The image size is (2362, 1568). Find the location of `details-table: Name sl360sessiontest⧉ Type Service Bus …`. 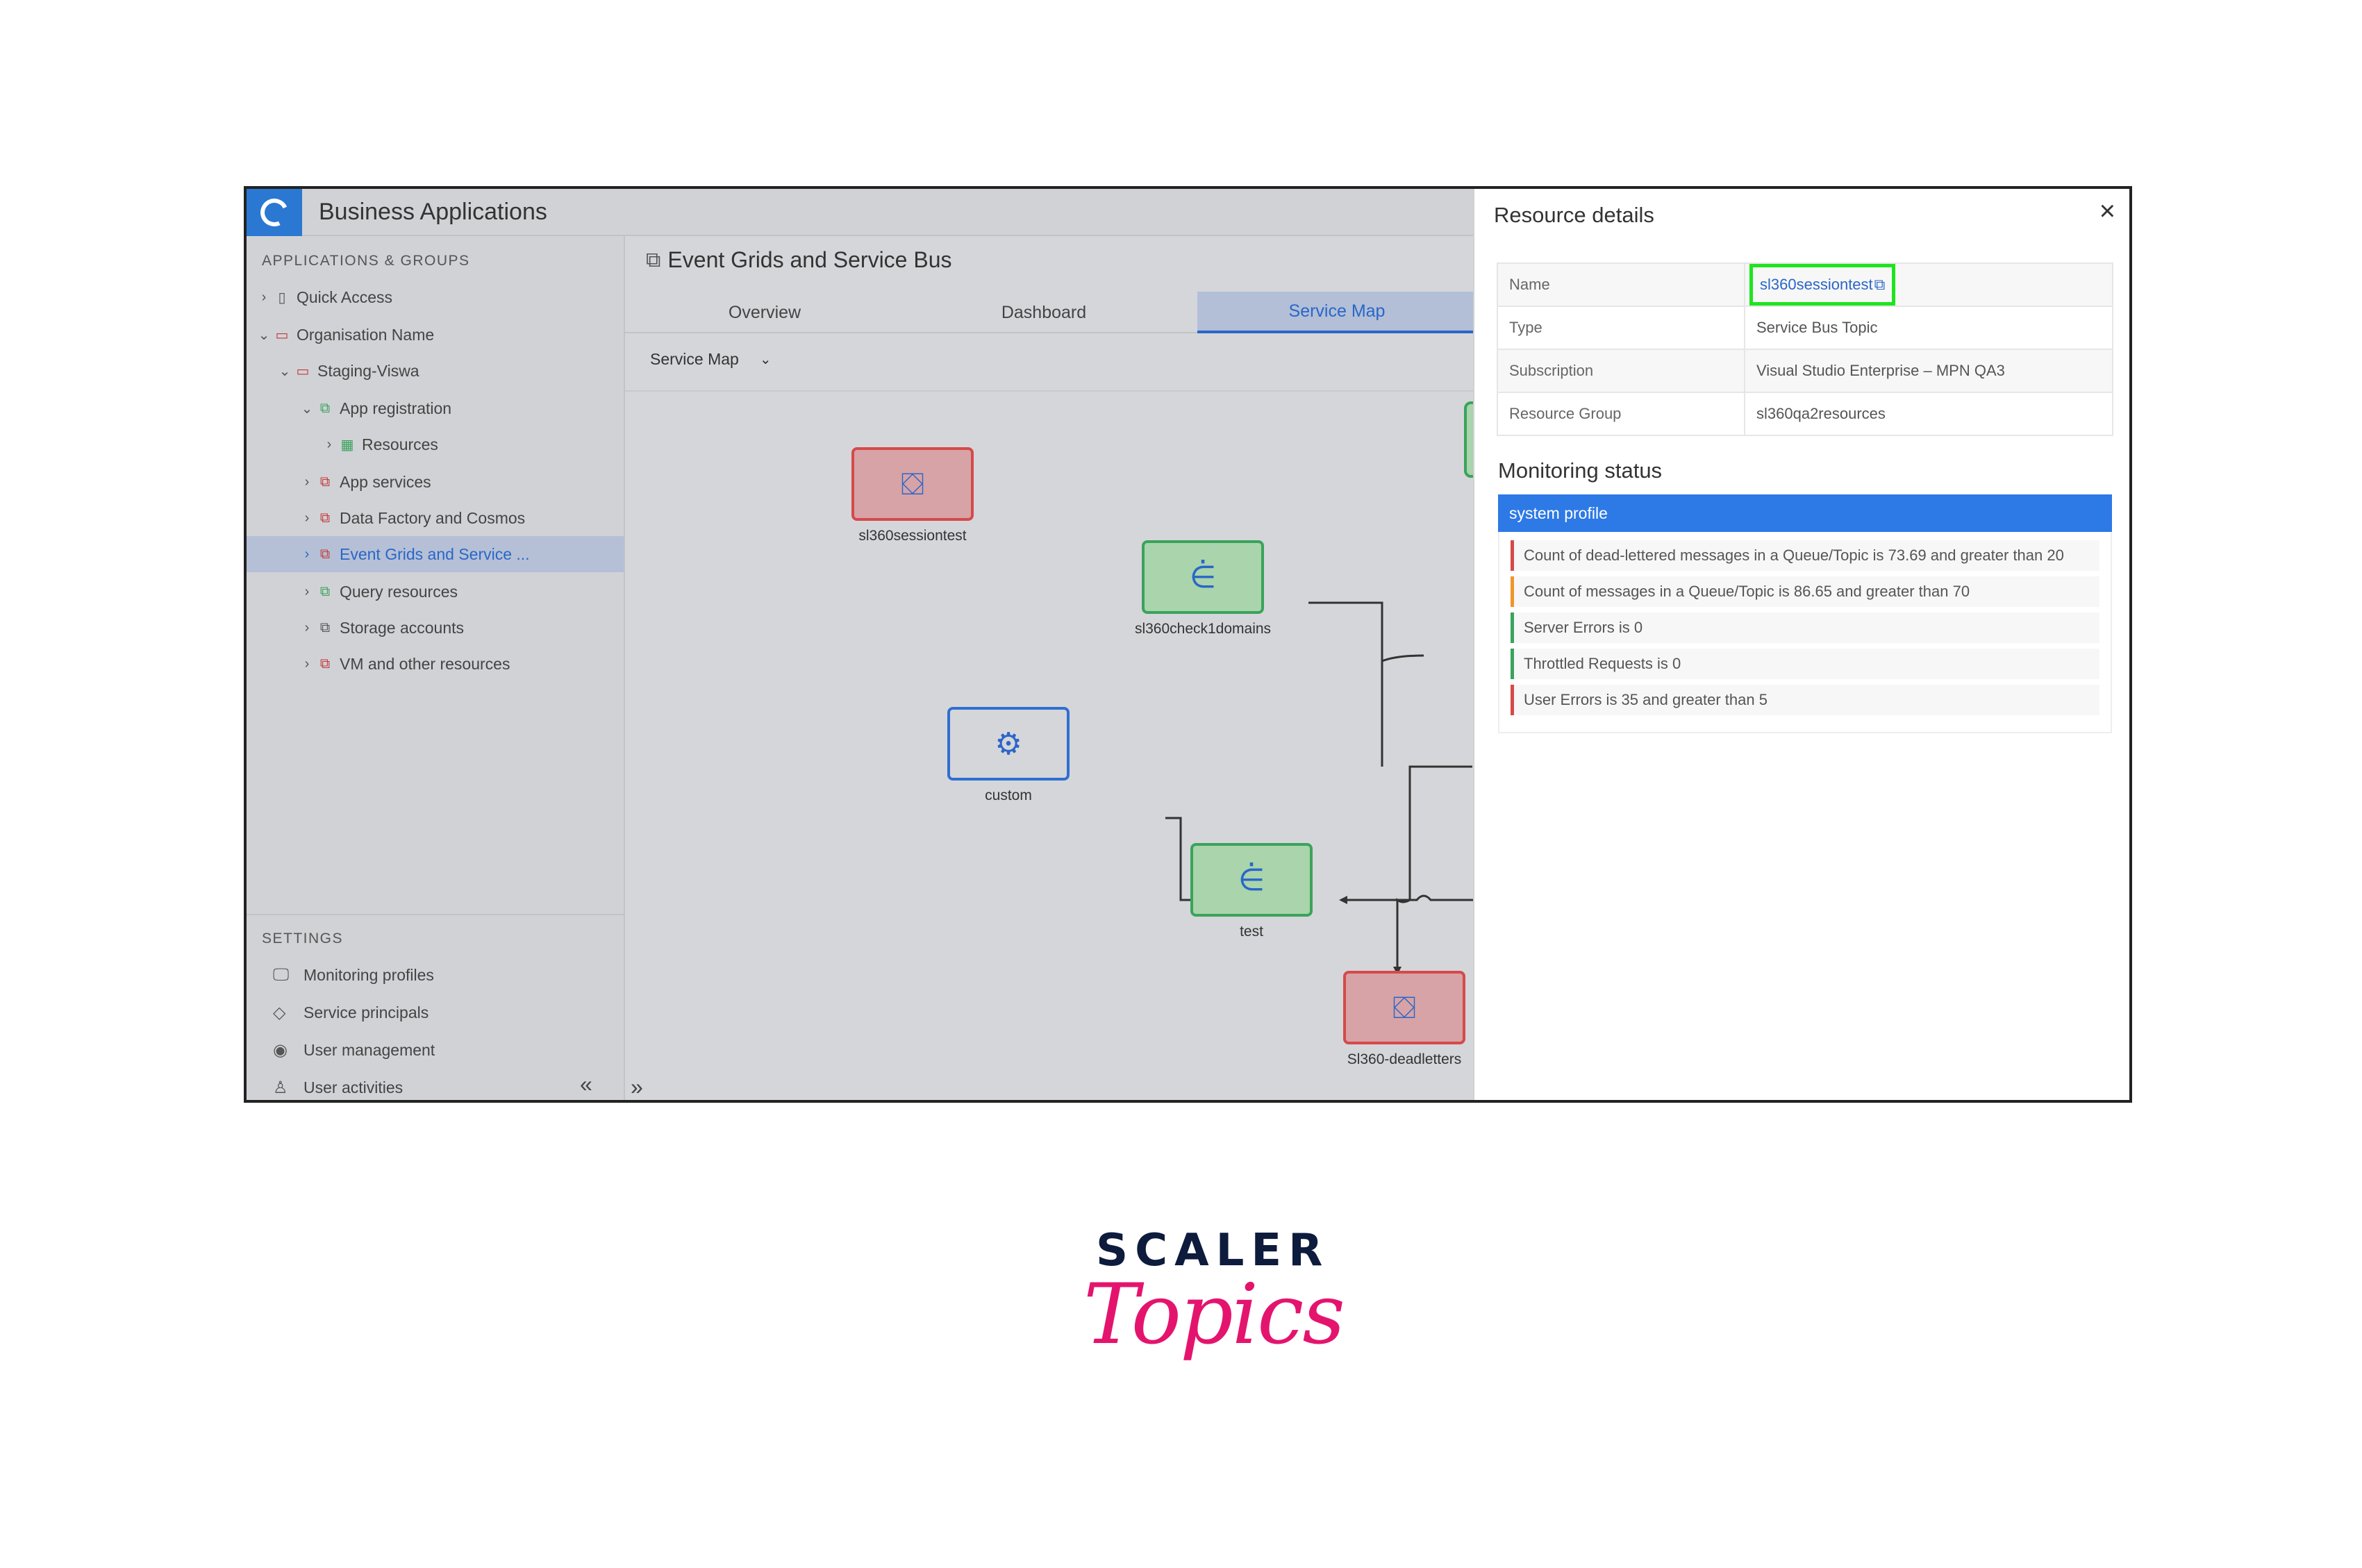

details-table: Name sl360sessiontest⧉ Type Service Bus … is located at coordinates (1805, 349).